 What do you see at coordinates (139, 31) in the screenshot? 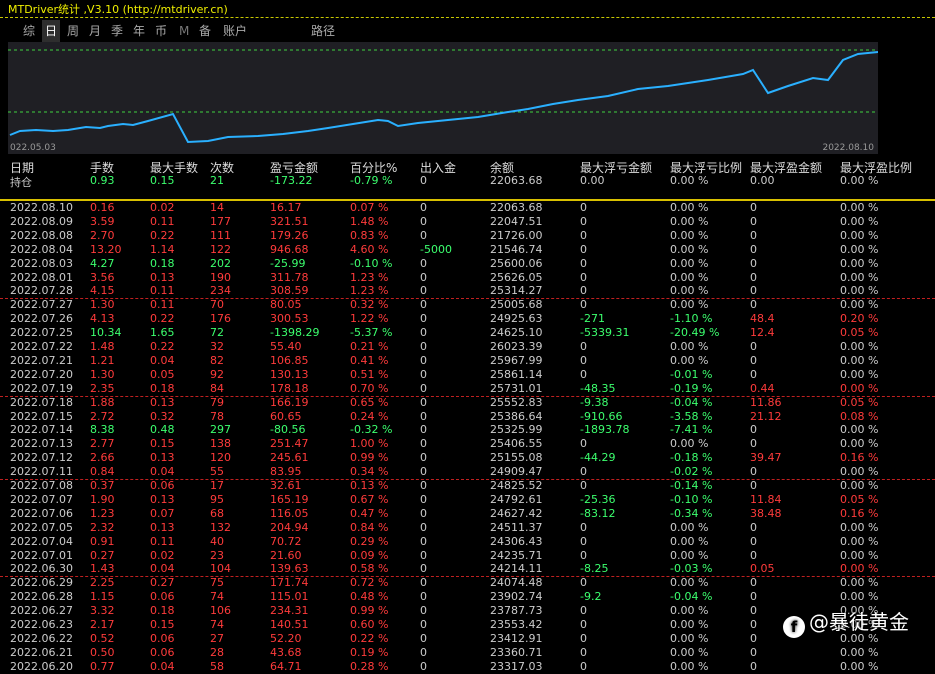
I see `tab-5: 年` at bounding box center [139, 31].